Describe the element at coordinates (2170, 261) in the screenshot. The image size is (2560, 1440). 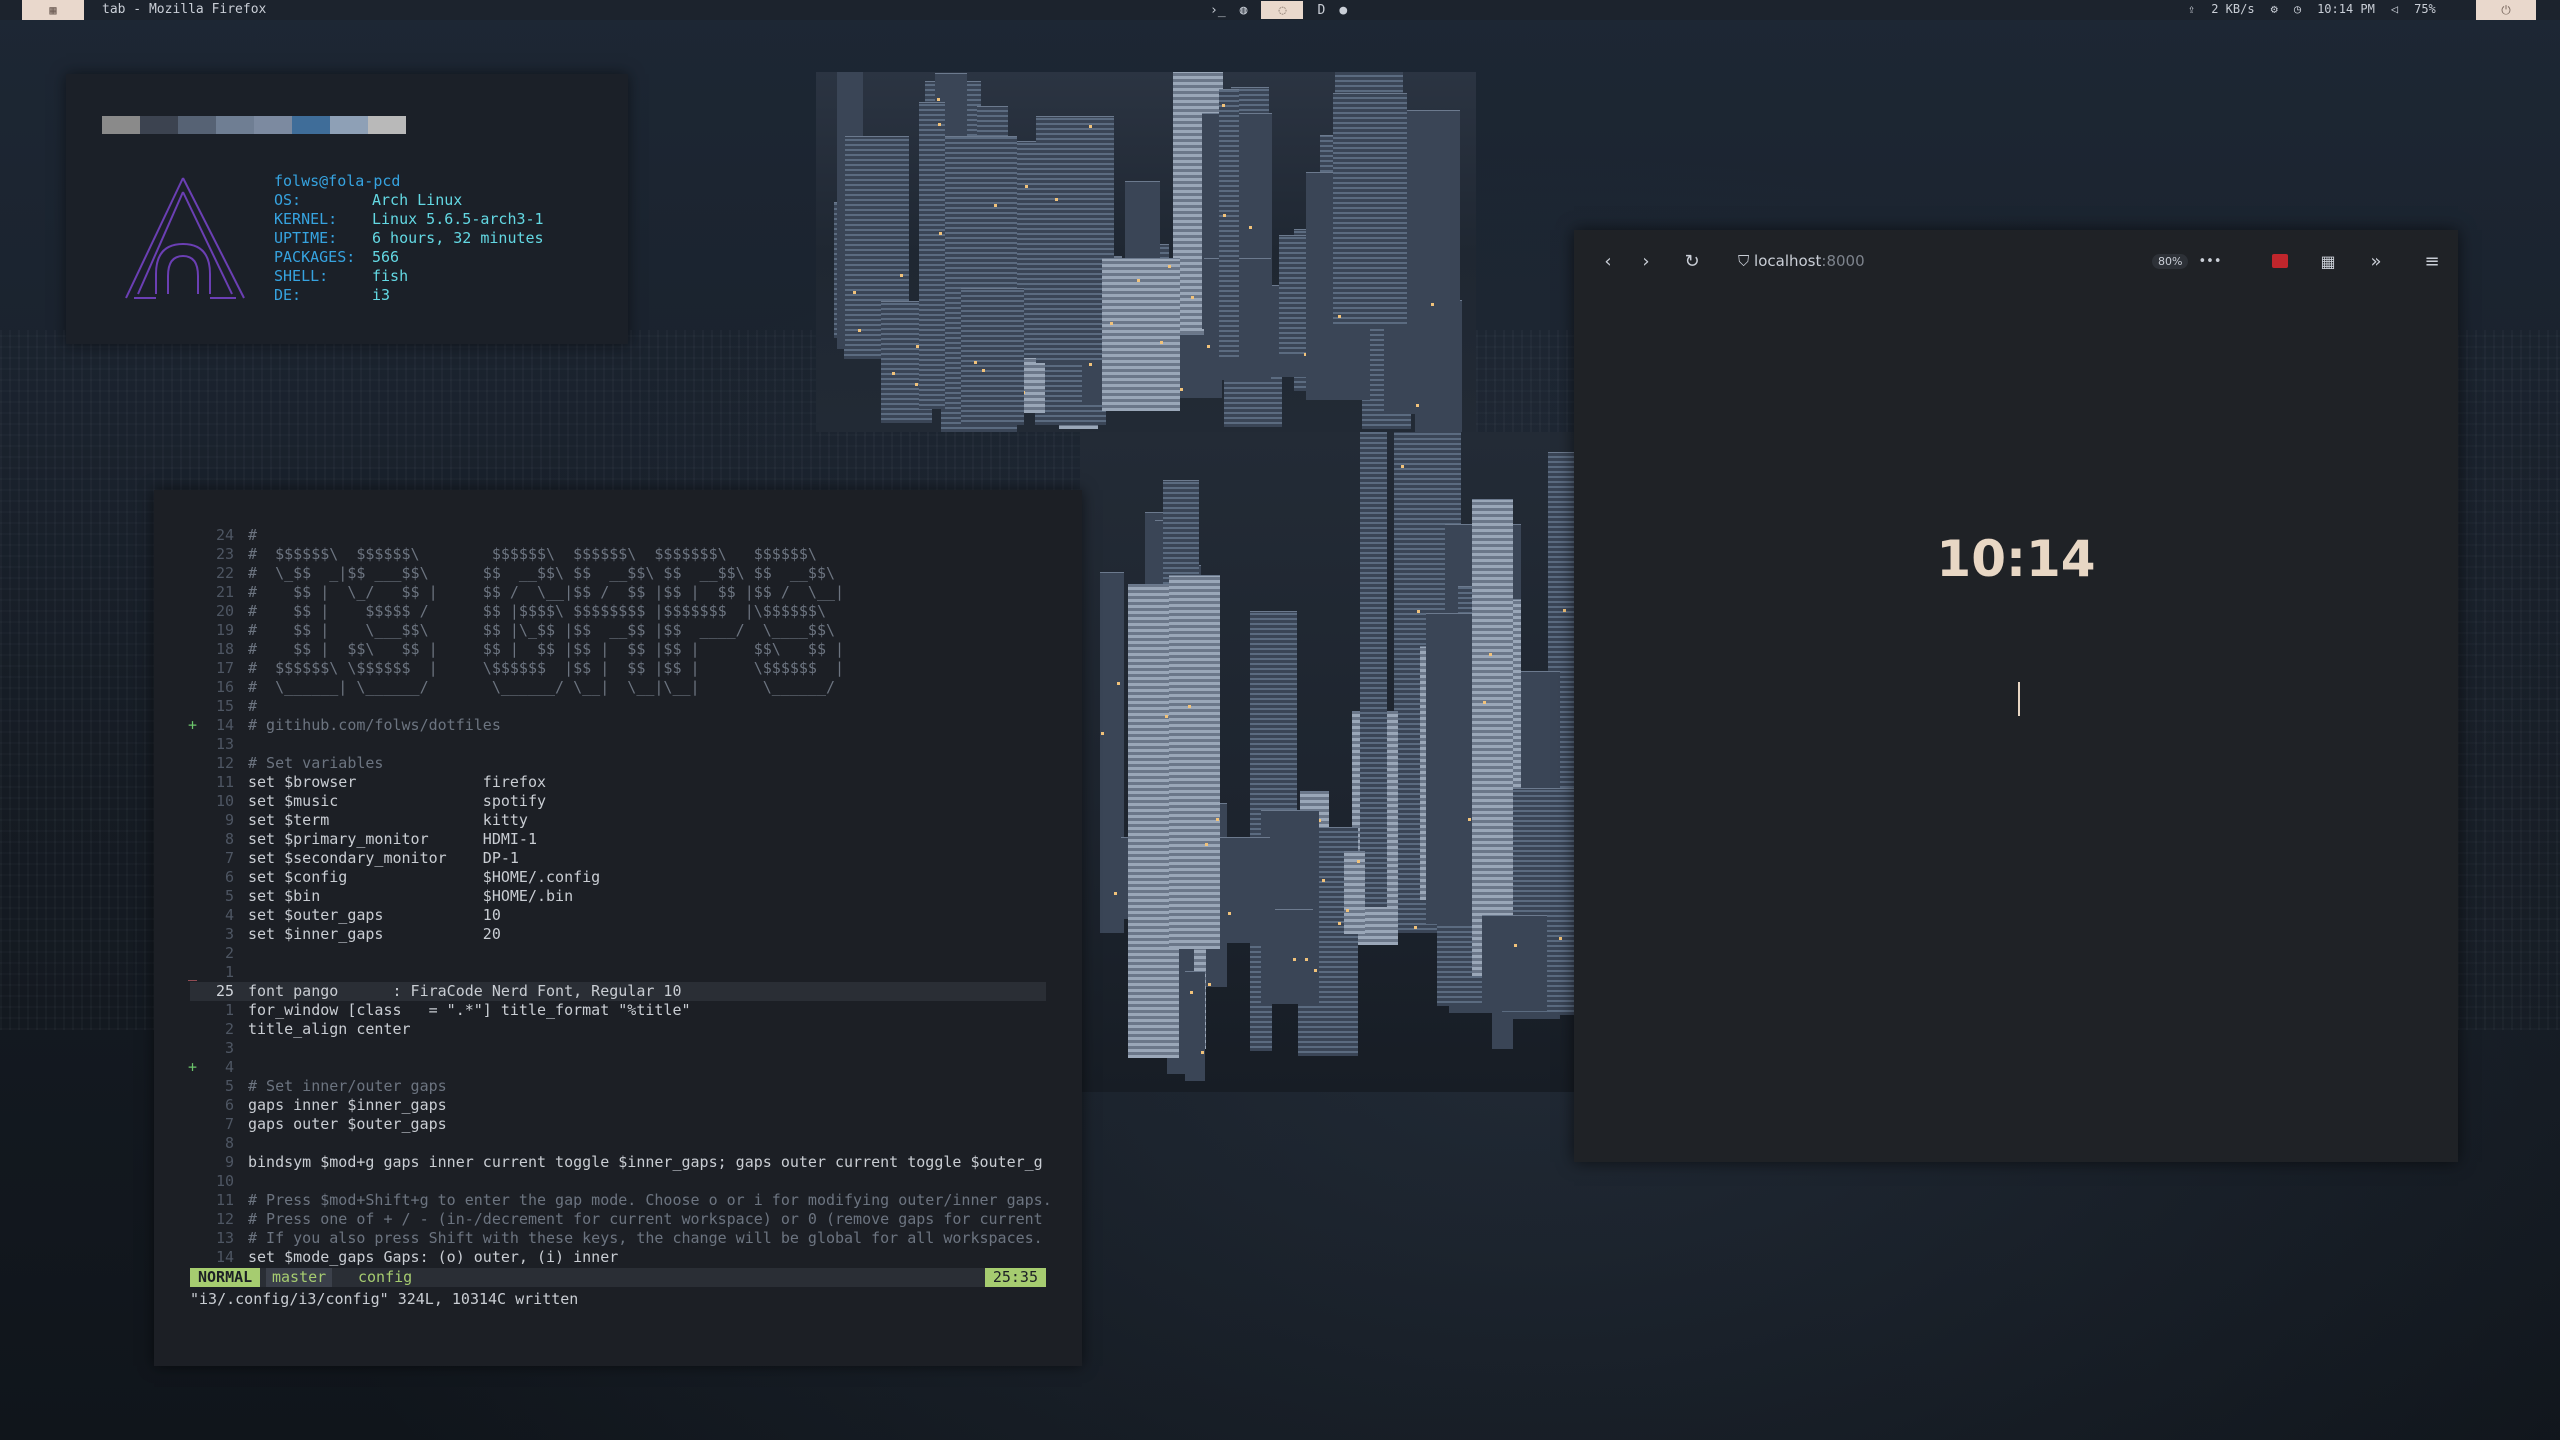
I see `zoom-badge: 80%` at that location.